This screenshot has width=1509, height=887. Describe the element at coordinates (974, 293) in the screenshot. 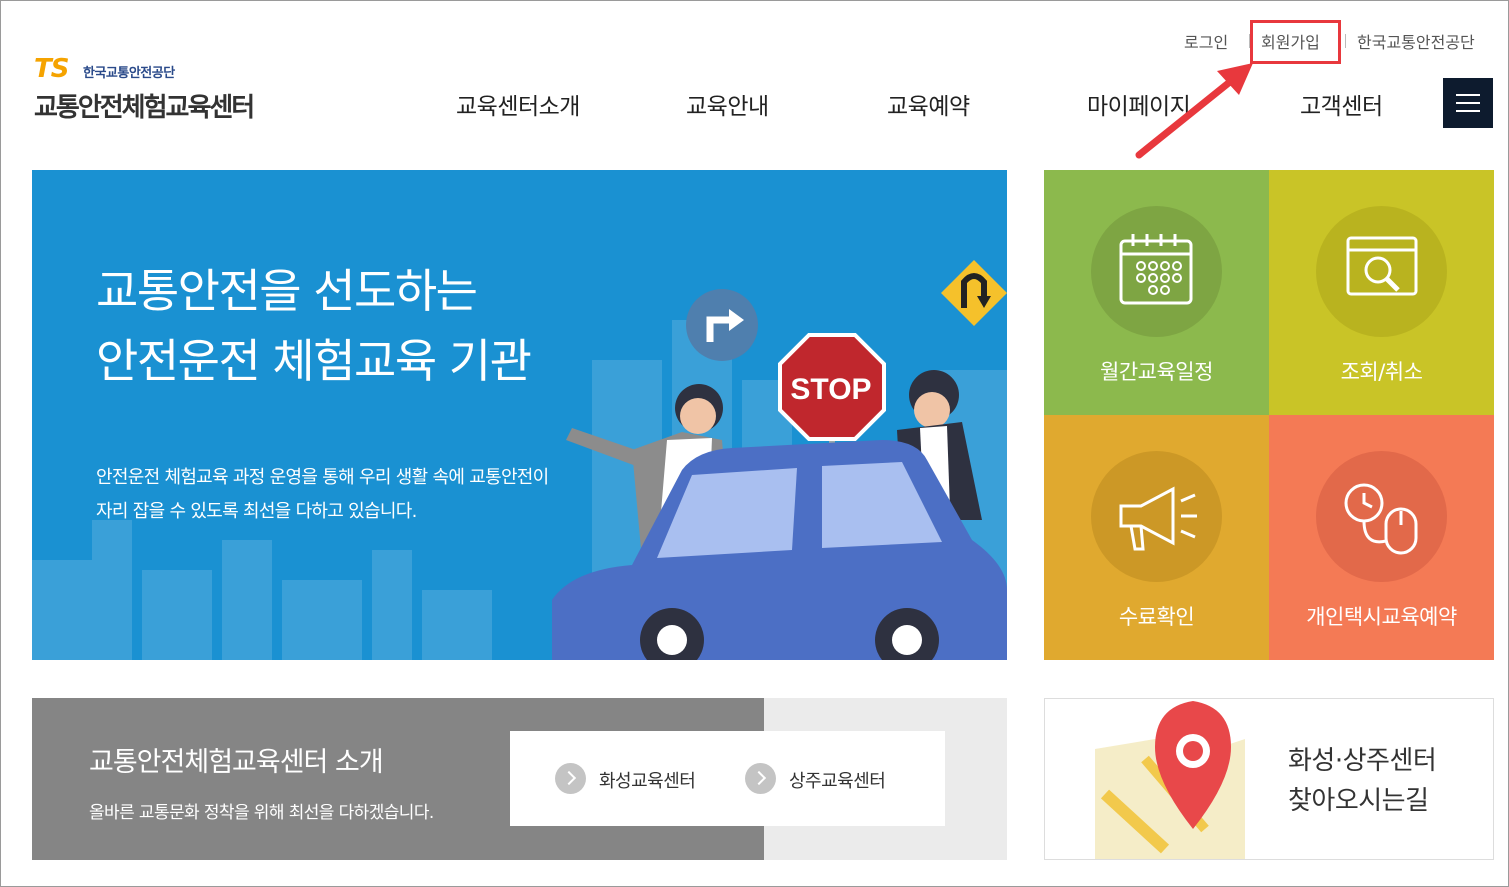

I see `u-turn-sign` at that location.